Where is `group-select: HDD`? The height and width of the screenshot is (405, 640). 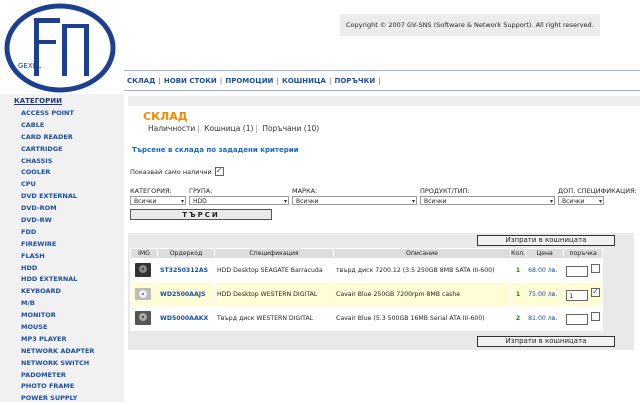 group-select: HDD is located at coordinates (239, 201).